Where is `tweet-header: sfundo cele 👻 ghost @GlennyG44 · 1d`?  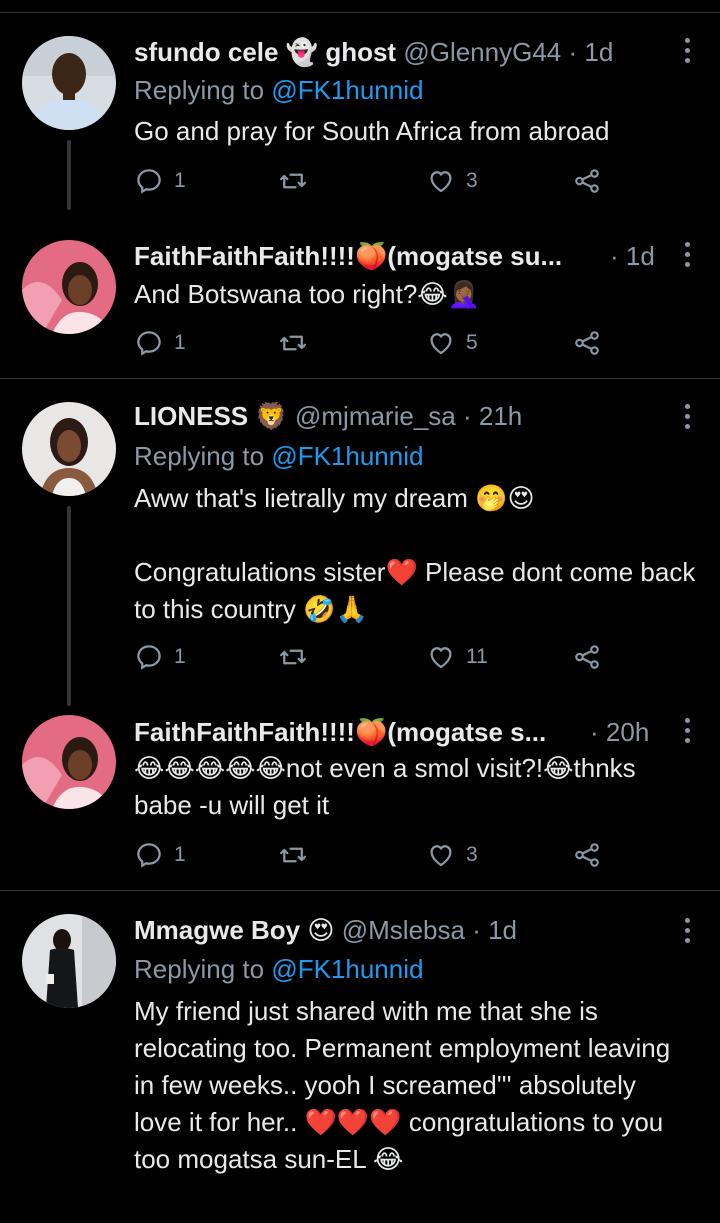 tweet-header: sfundo cele 👻 ghost @GlennyG44 · 1d is located at coordinates (374, 52).